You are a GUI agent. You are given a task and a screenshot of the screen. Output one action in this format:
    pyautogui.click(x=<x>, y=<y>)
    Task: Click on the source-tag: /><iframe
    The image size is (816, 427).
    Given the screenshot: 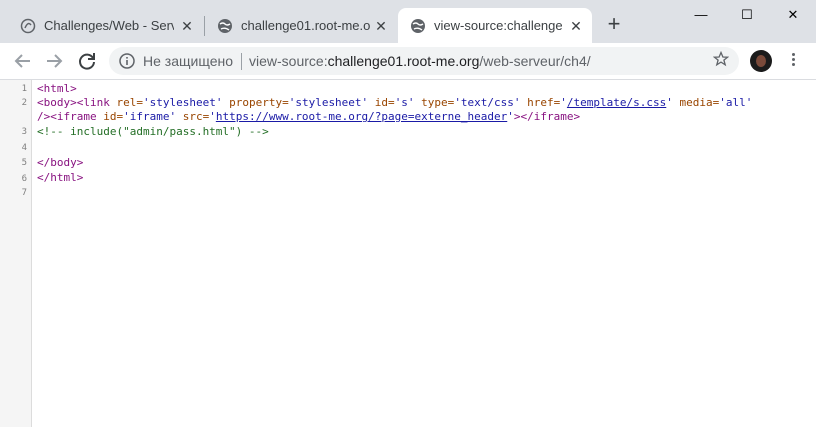 What is the action you would take?
    pyautogui.click(x=70, y=116)
    